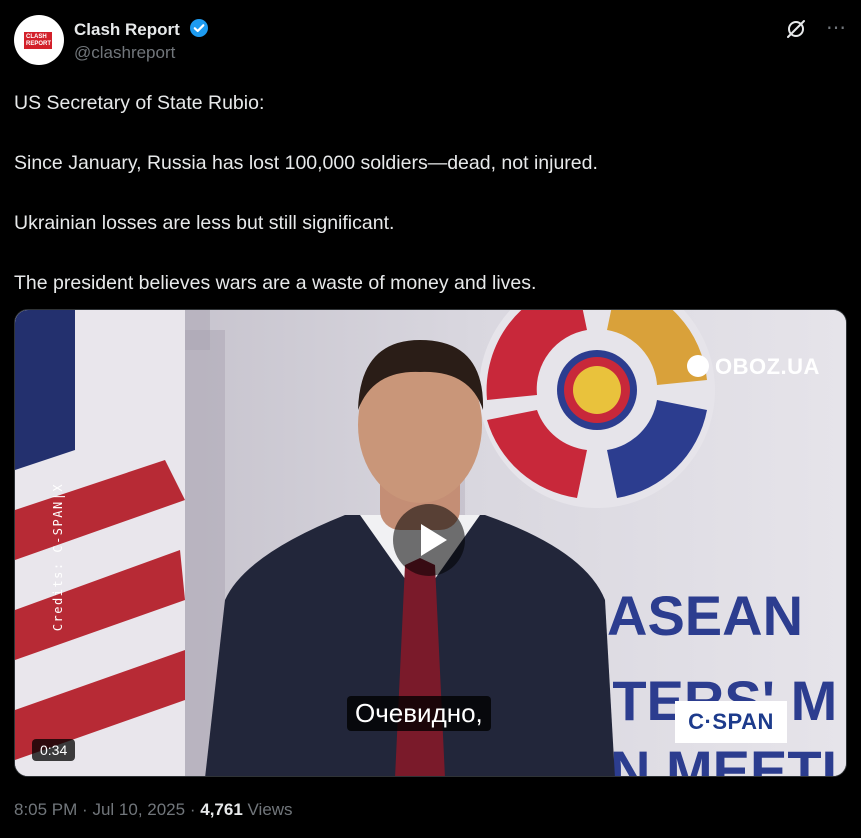 The image size is (861, 838). What do you see at coordinates (54, 750) in the screenshot?
I see `video-duration: 0:34` at bounding box center [54, 750].